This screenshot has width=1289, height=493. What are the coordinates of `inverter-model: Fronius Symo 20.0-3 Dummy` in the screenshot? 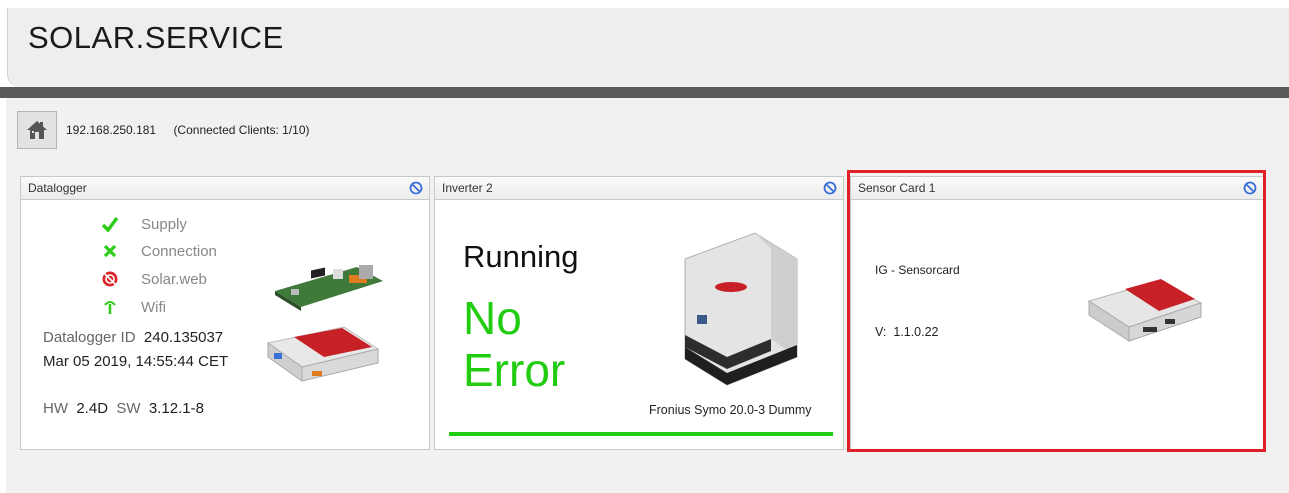 It's located at (730, 410).